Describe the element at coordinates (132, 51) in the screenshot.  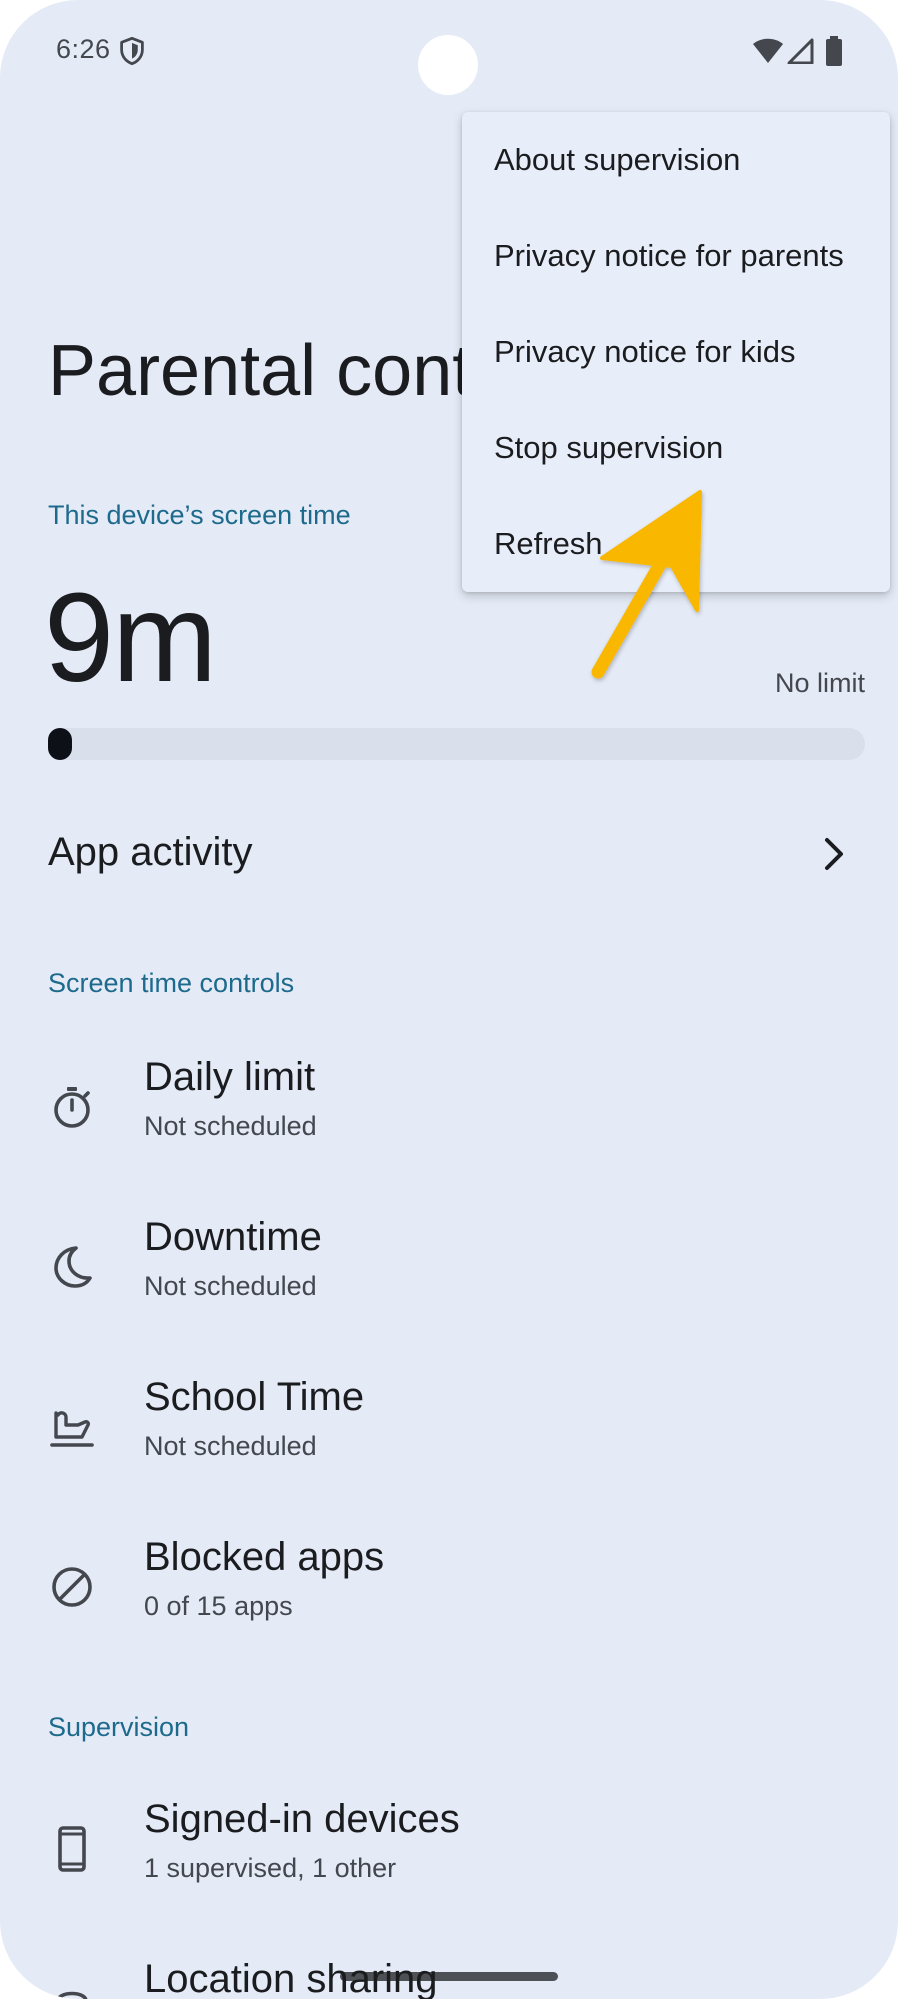
I see `shield-icon` at that location.